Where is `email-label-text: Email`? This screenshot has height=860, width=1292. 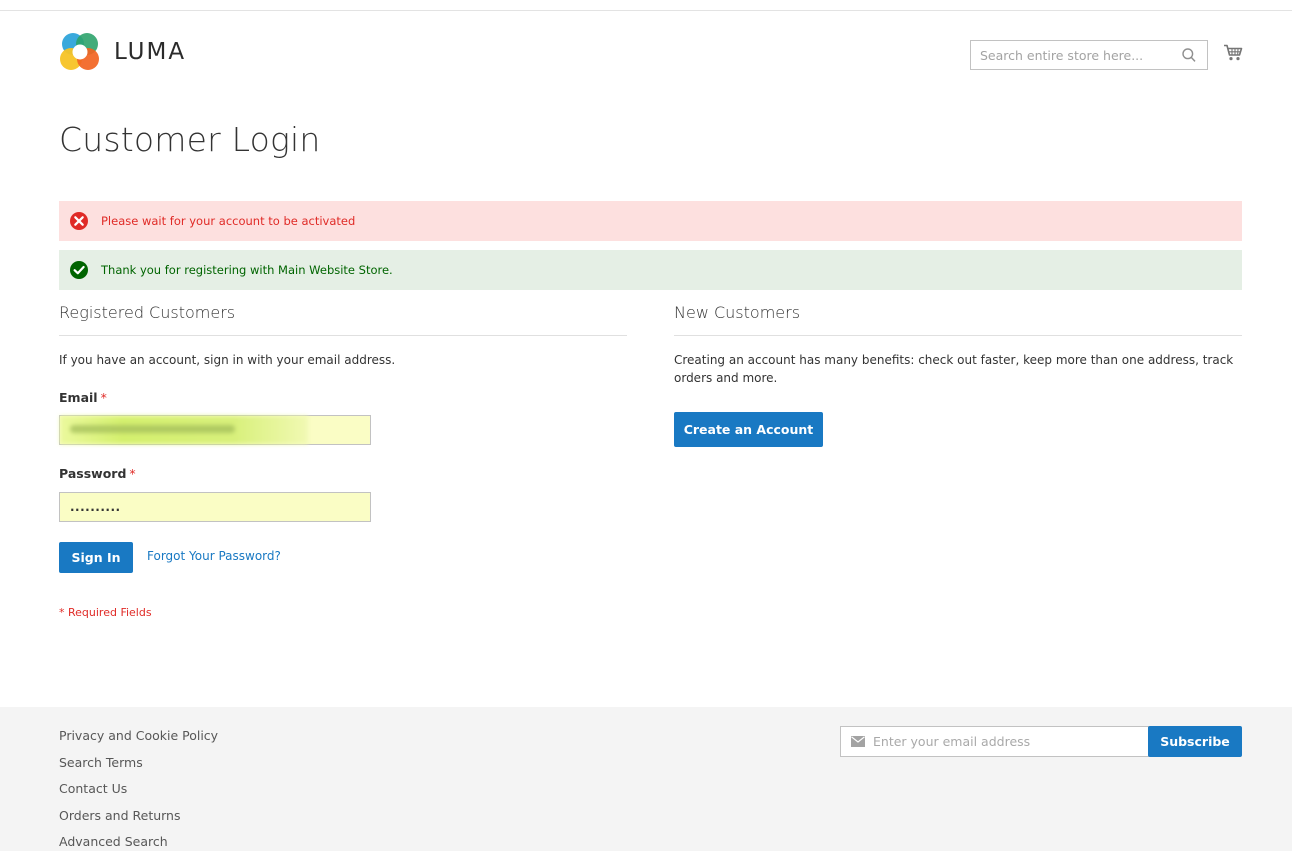 email-label-text: Email is located at coordinates (78, 397).